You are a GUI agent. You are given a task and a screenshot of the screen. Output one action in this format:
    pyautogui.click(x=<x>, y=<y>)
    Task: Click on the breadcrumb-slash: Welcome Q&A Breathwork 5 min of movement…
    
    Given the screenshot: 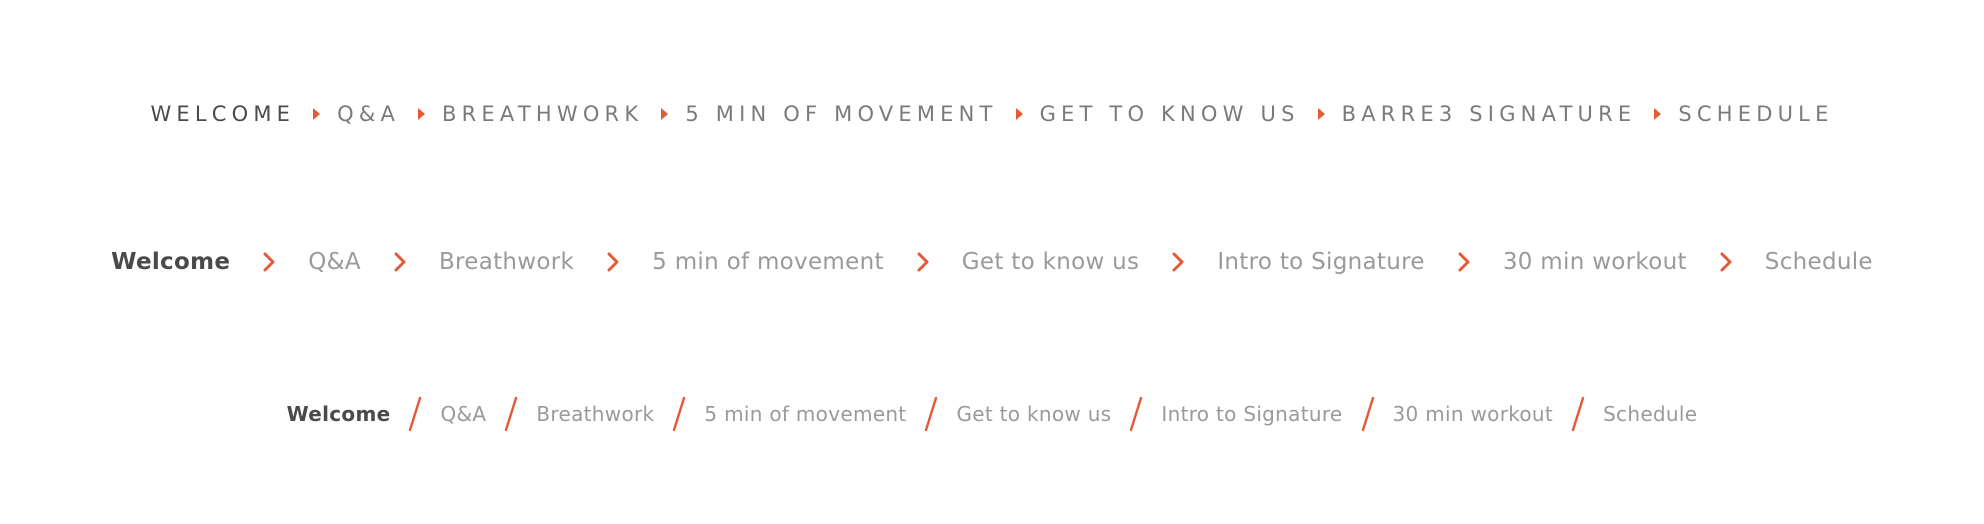 What is the action you would take?
    pyautogui.click(x=992, y=414)
    